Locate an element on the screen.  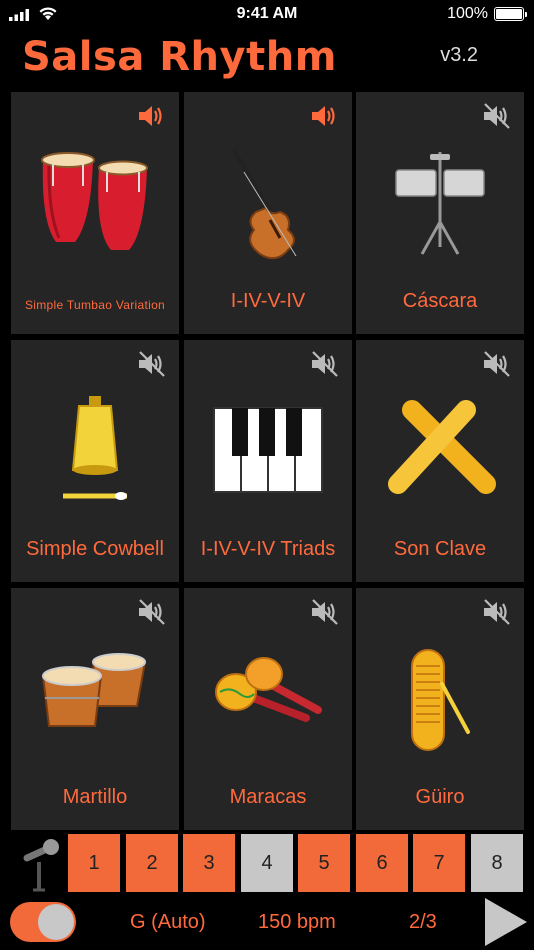
instrument-card-timbales: Cáscara is located at coordinates (440, 213).